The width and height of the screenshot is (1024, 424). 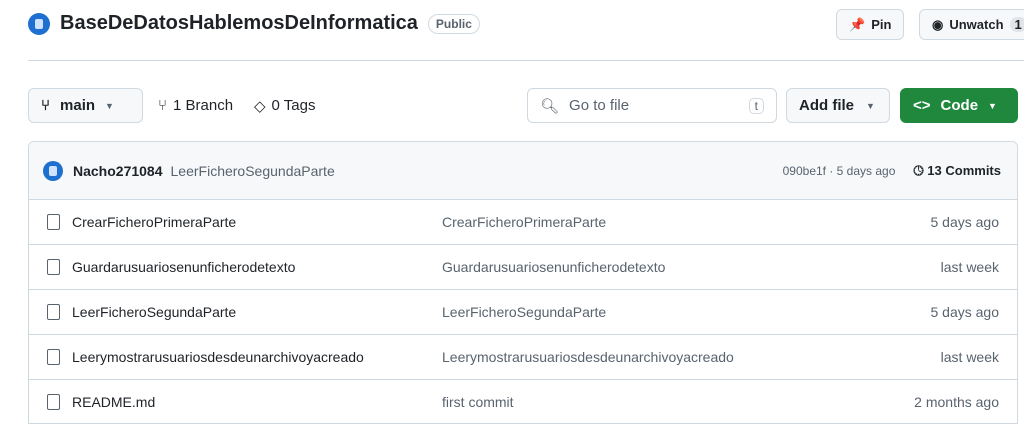 What do you see at coordinates (284, 106) in the screenshot?
I see `tags-link: ◇ 0 Tags` at bounding box center [284, 106].